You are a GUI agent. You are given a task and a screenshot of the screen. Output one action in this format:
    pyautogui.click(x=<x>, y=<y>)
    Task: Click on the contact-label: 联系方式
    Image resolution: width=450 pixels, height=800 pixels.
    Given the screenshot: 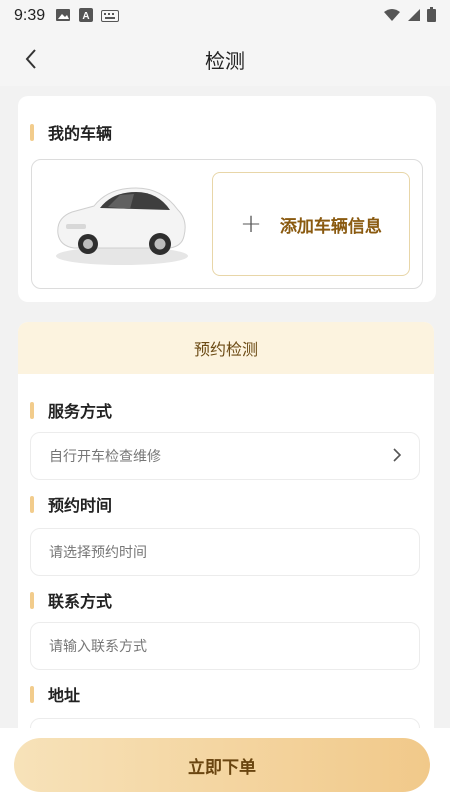 What is the action you would take?
    pyautogui.click(x=80, y=601)
    